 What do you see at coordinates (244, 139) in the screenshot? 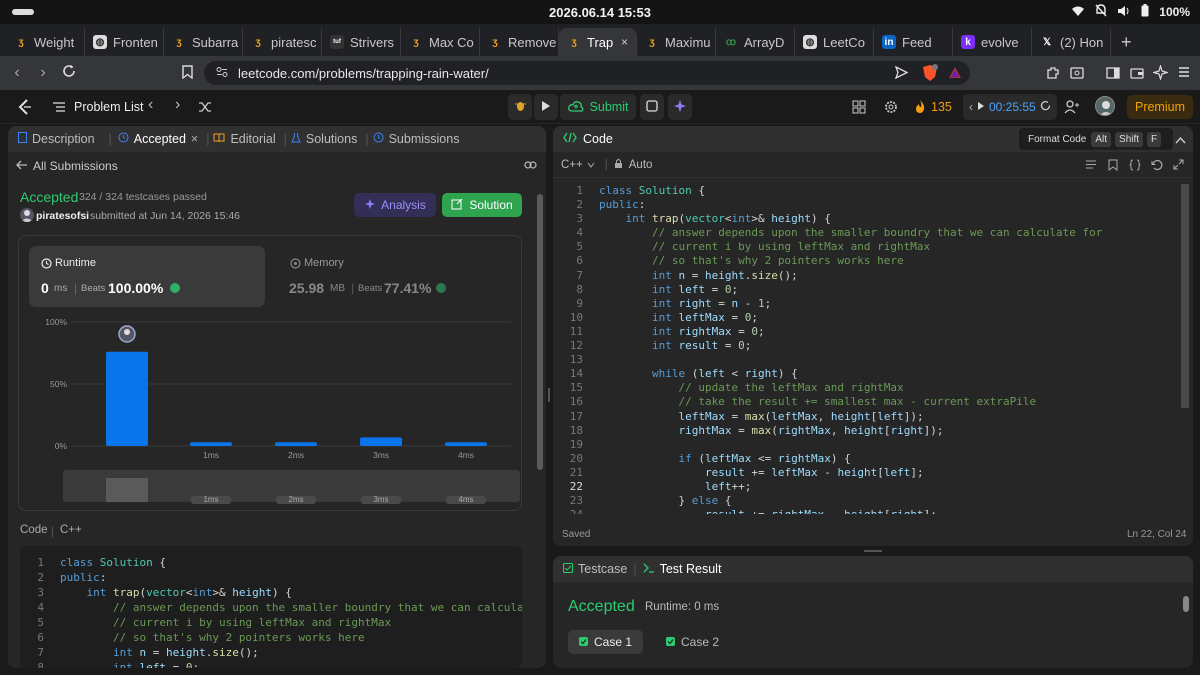
I see `tab-editorial: Editorial` at bounding box center [244, 139].